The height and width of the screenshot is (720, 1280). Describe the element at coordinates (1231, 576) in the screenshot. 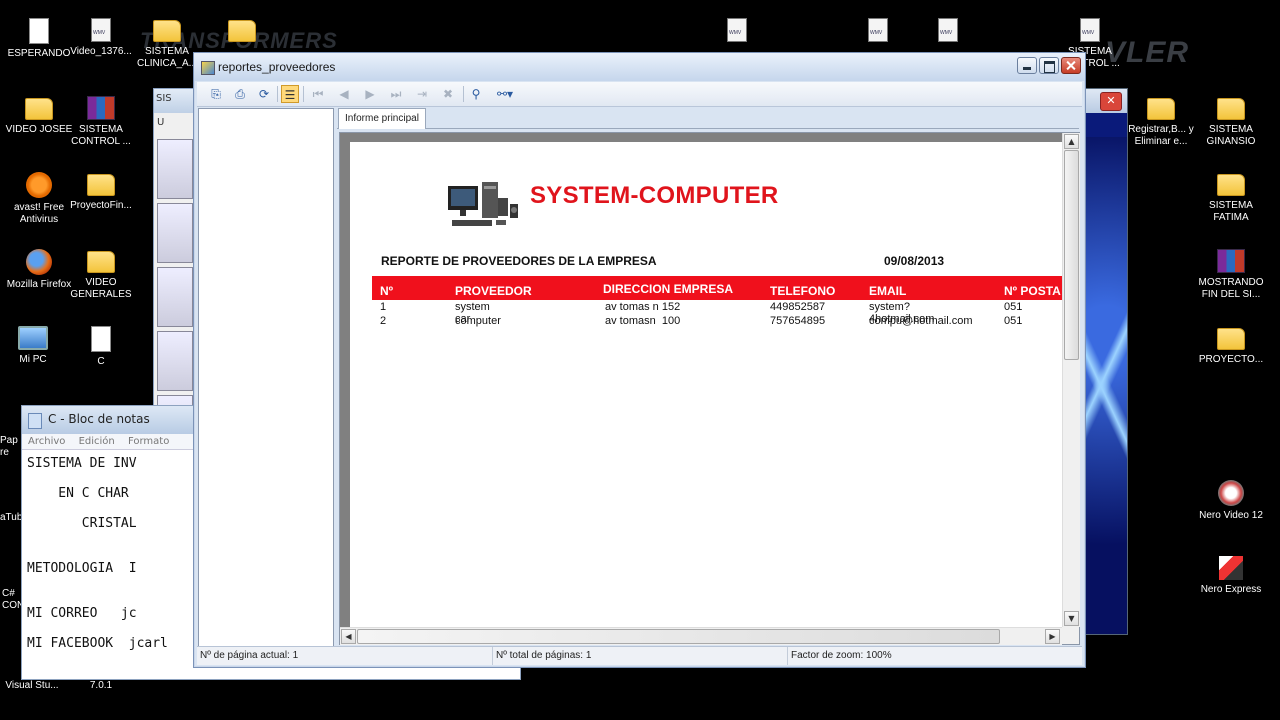

I see `desktop-icon-nero-express: Nero Express` at that location.